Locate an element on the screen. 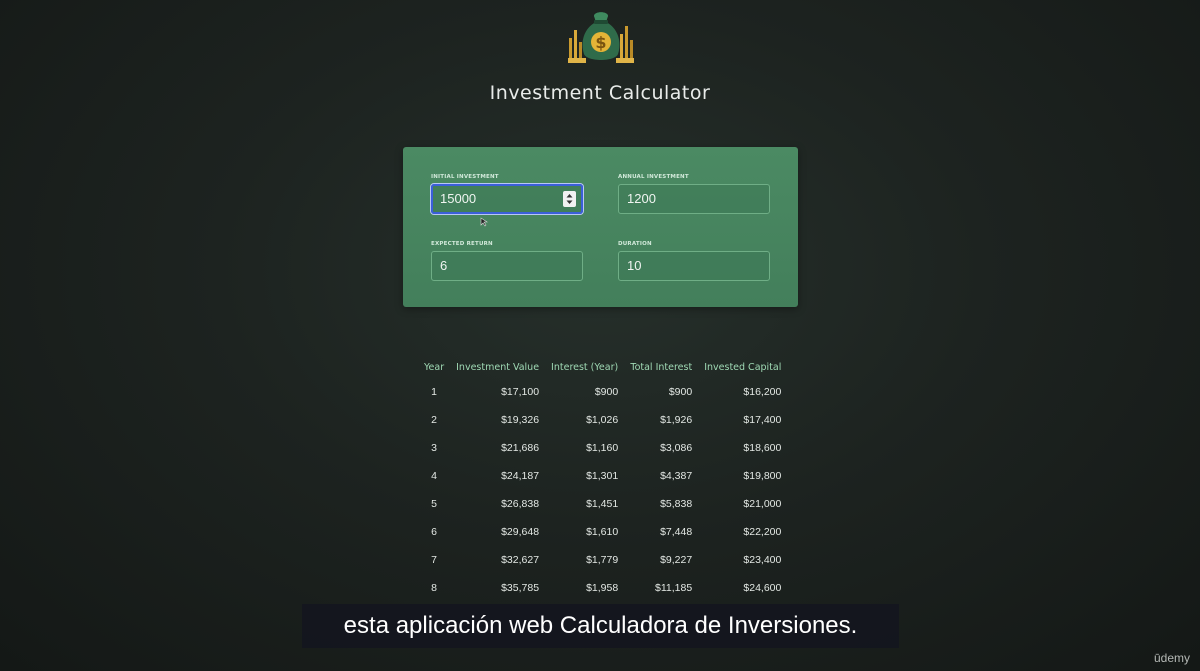 Image resolution: width=1200 pixels, height=671 pixels. cell-interest-year: $1,779 is located at coordinates (602, 560).